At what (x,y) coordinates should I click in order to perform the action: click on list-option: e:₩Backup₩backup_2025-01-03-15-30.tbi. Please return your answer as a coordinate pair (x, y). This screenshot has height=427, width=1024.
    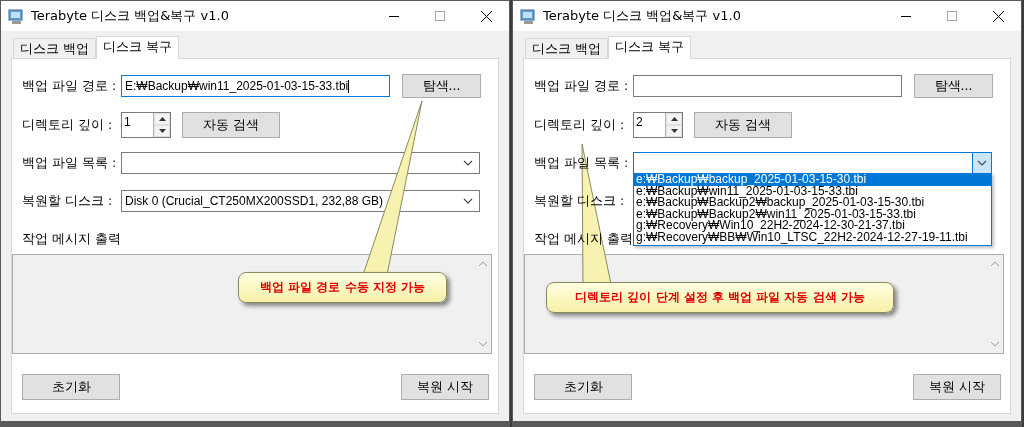
    Looking at the image, I should click on (812, 180).